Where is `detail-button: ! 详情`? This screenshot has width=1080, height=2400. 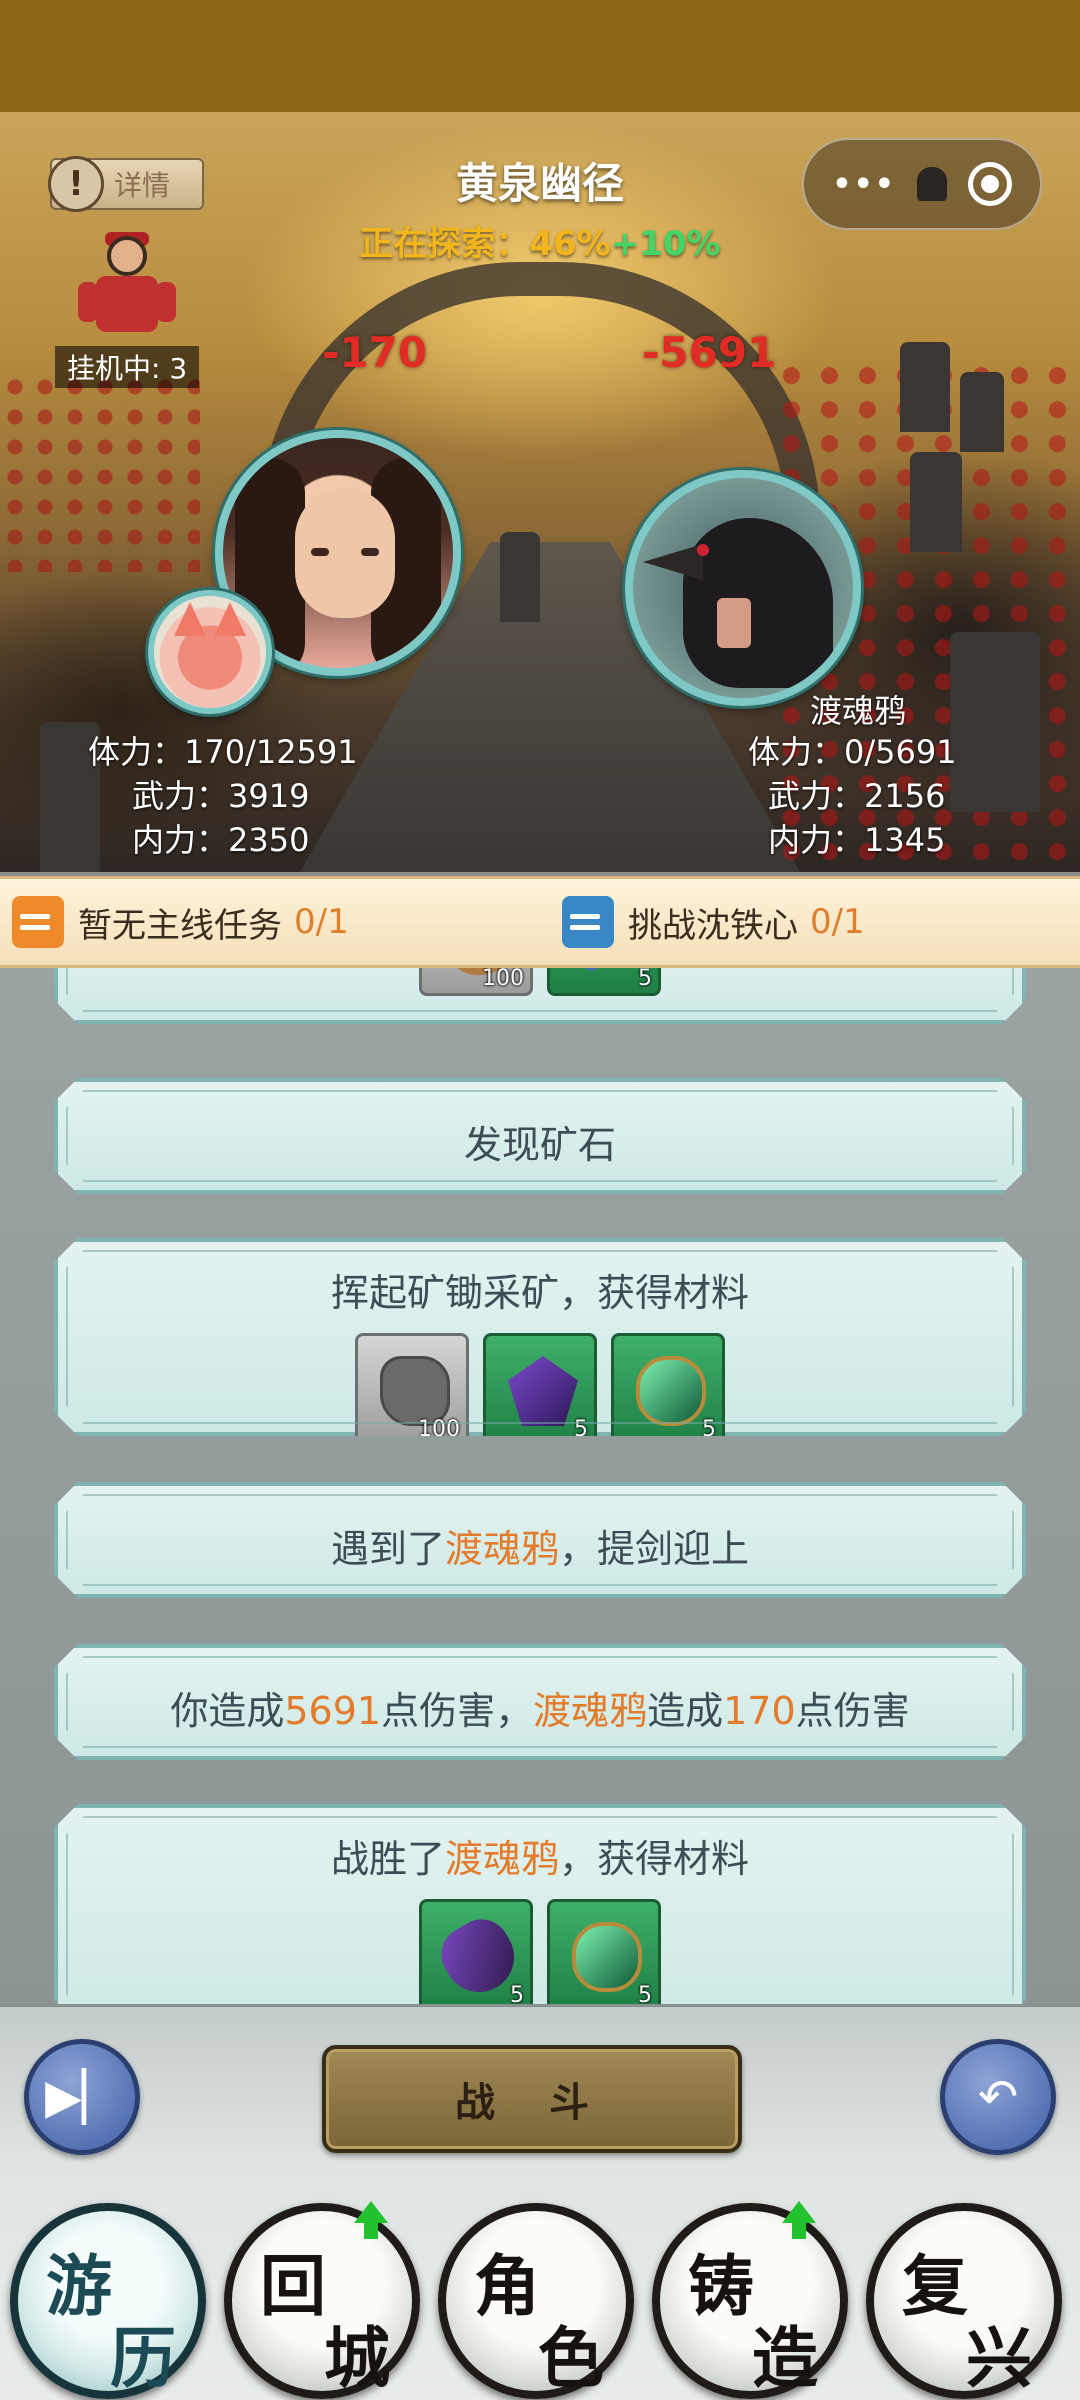
detail-button: ! 详情 is located at coordinates (126, 184).